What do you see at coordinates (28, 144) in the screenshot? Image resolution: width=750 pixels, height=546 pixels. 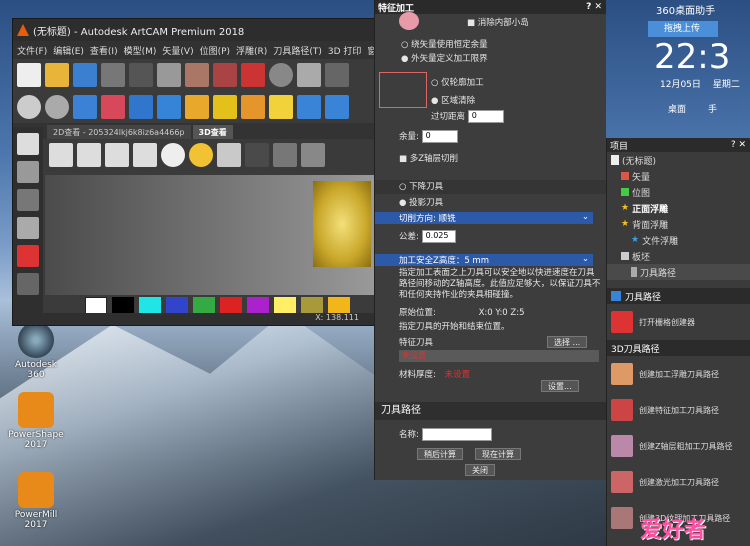 I see `select-arrow-icon` at bounding box center [28, 144].